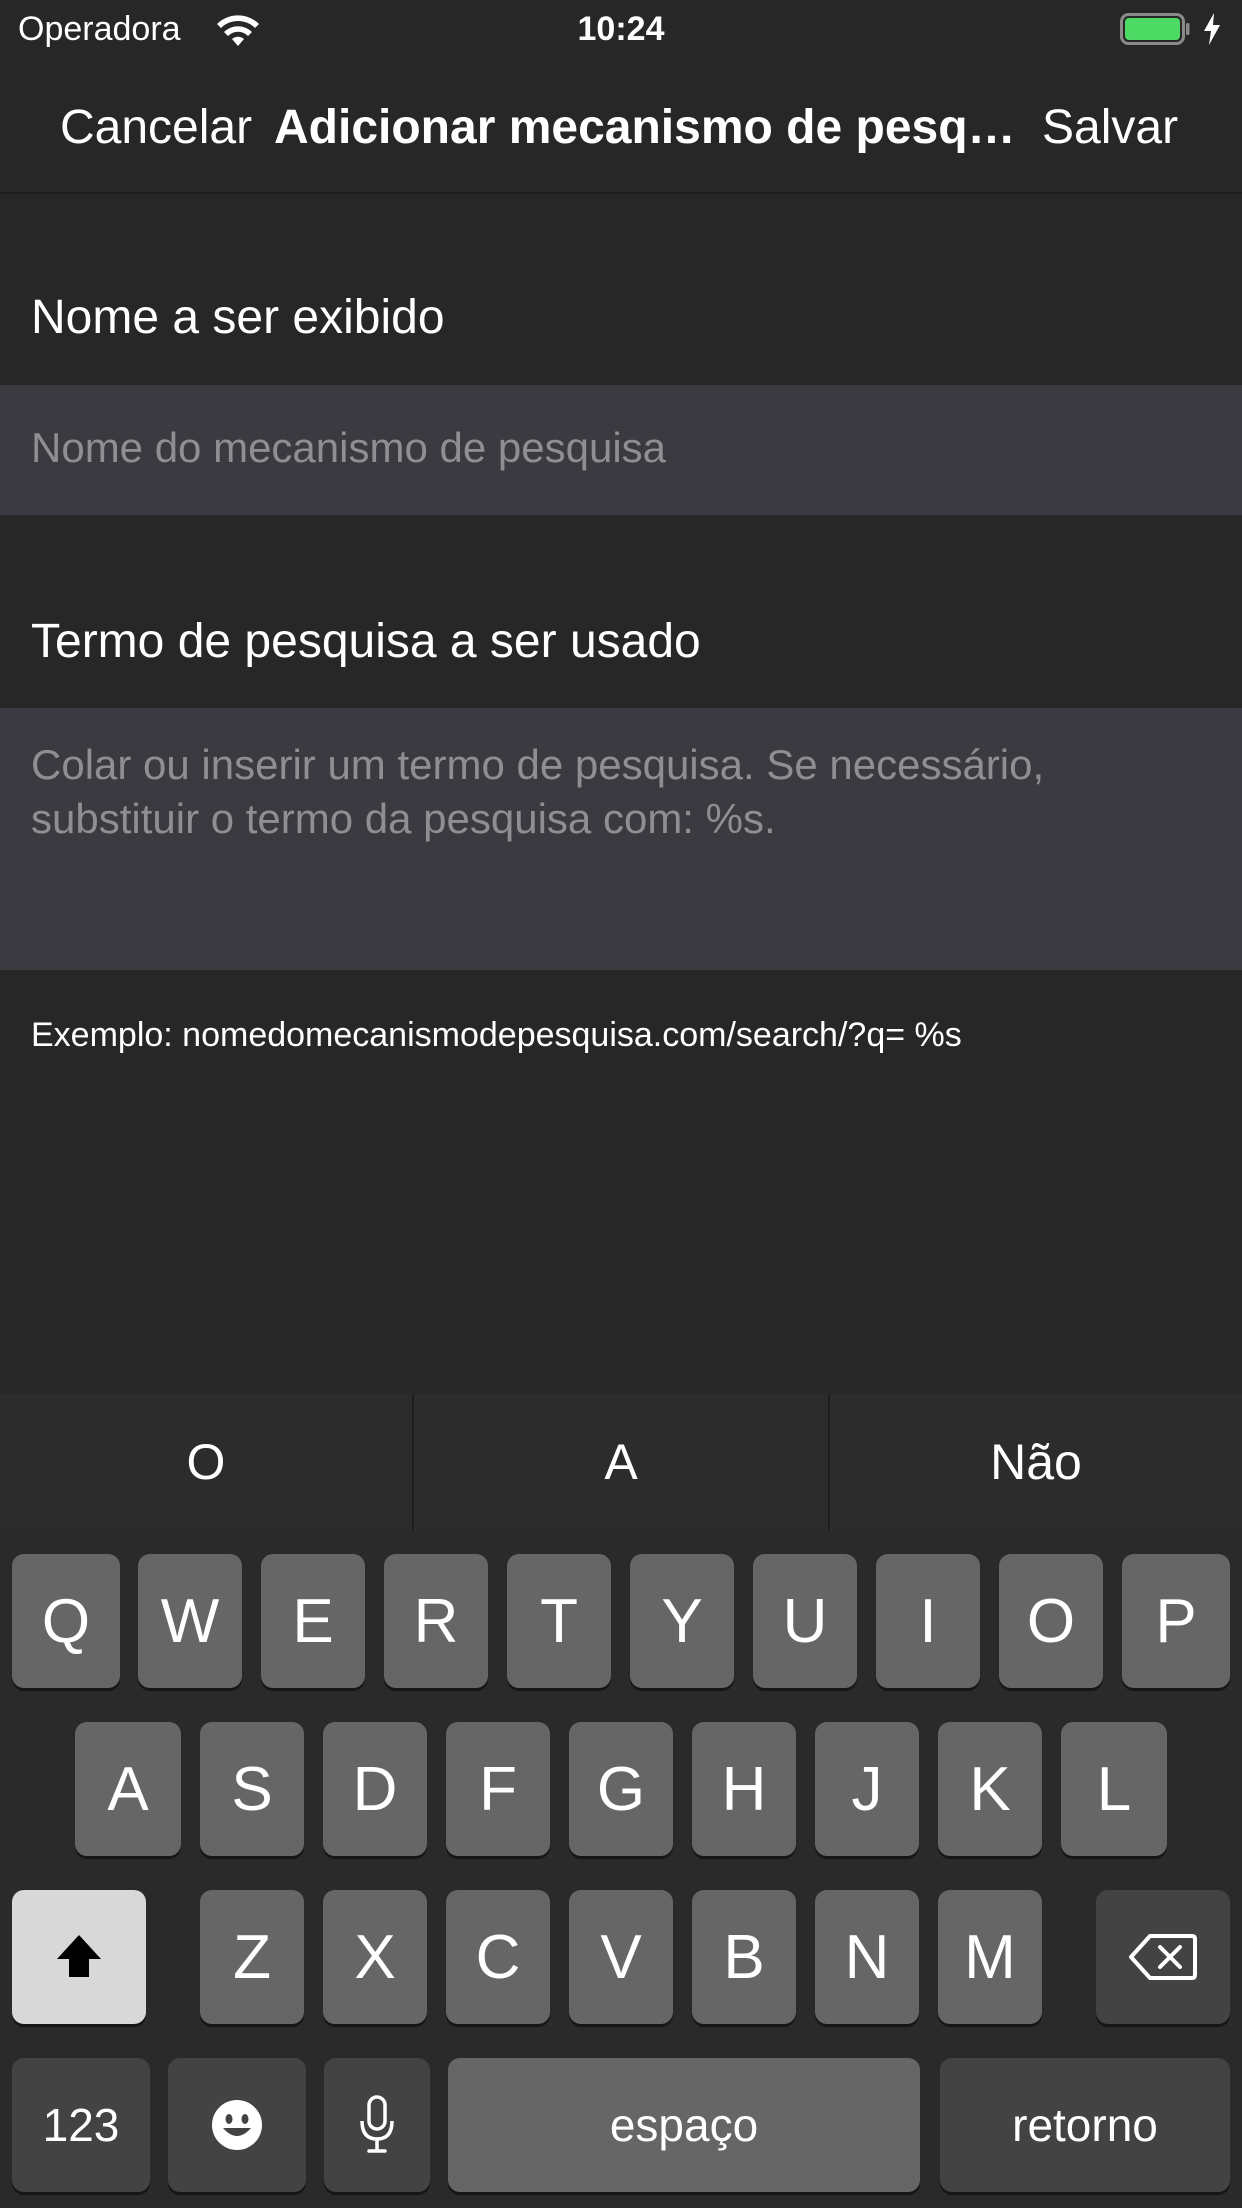  I want to click on key-a: A, so click(128, 1789).